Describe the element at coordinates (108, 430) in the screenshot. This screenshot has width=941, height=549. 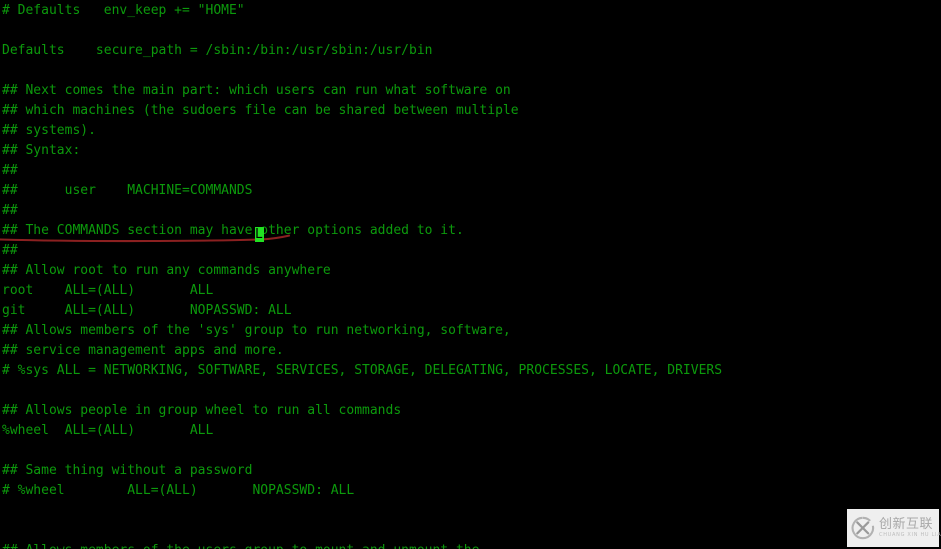
I see `terminal-line: %wheel ALL=(ALL) ALL` at that location.